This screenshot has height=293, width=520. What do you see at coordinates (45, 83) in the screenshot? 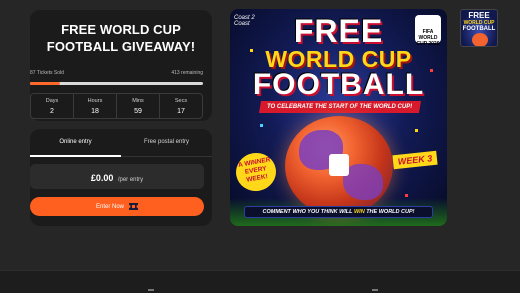
I see `tickets-progress-fill` at bounding box center [45, 83].